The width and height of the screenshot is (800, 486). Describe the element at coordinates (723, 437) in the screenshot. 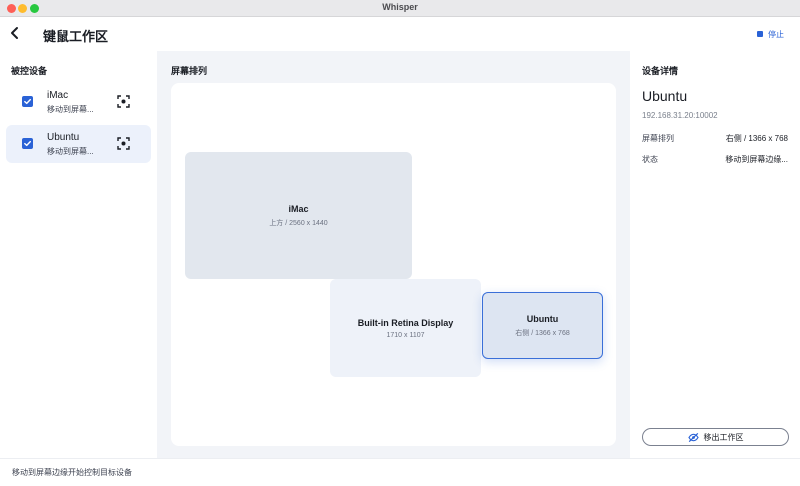

I see `leave-workspace-label: 移出工作区` at that location.